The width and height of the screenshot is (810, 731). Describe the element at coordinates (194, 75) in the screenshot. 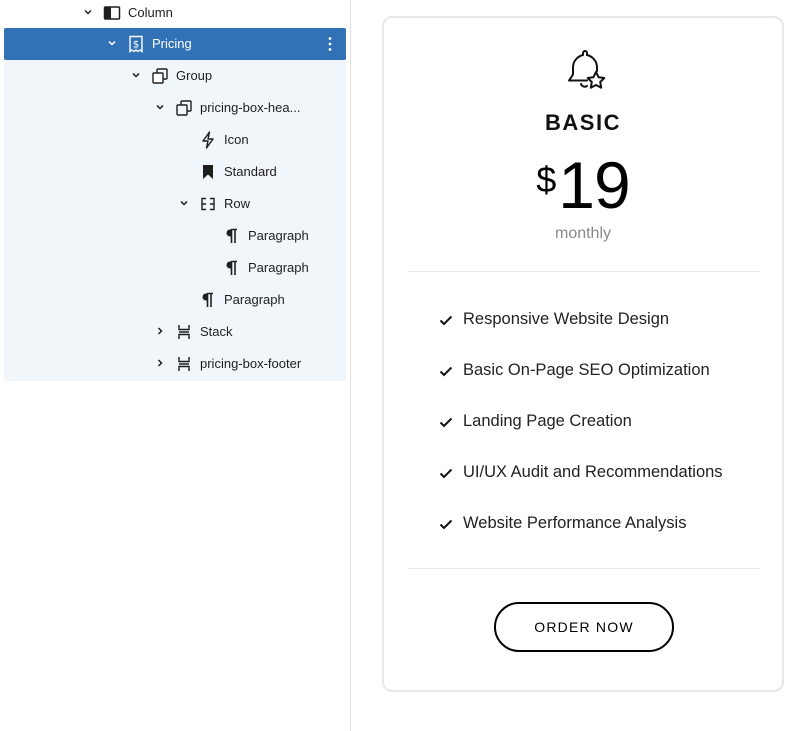

I see `list-item-label: Group` at that location.